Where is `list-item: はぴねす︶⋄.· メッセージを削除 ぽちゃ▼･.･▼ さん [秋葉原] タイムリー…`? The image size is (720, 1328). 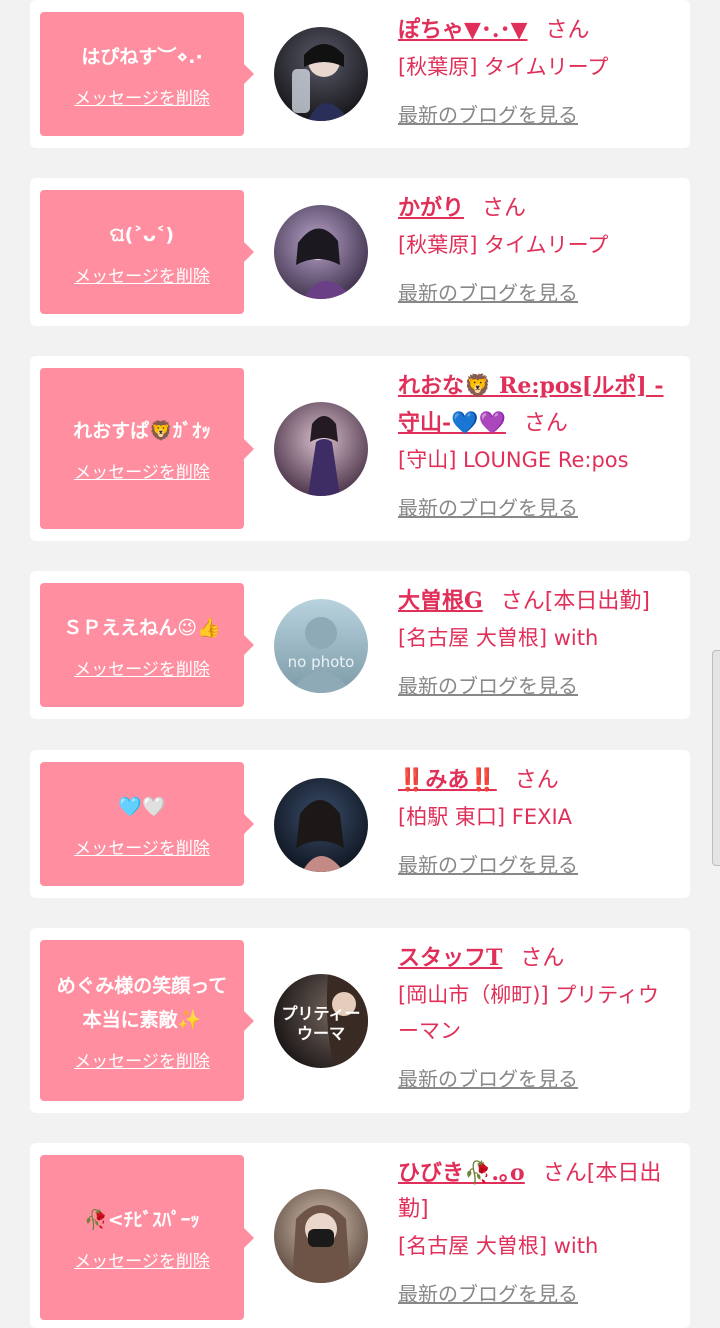 list-item: はぴねす︶⋄.· メッセージを削除 ぽちゃ▼･.･▼ さん [秋葉原] タイムリー… is located at coordinates (360, 74).